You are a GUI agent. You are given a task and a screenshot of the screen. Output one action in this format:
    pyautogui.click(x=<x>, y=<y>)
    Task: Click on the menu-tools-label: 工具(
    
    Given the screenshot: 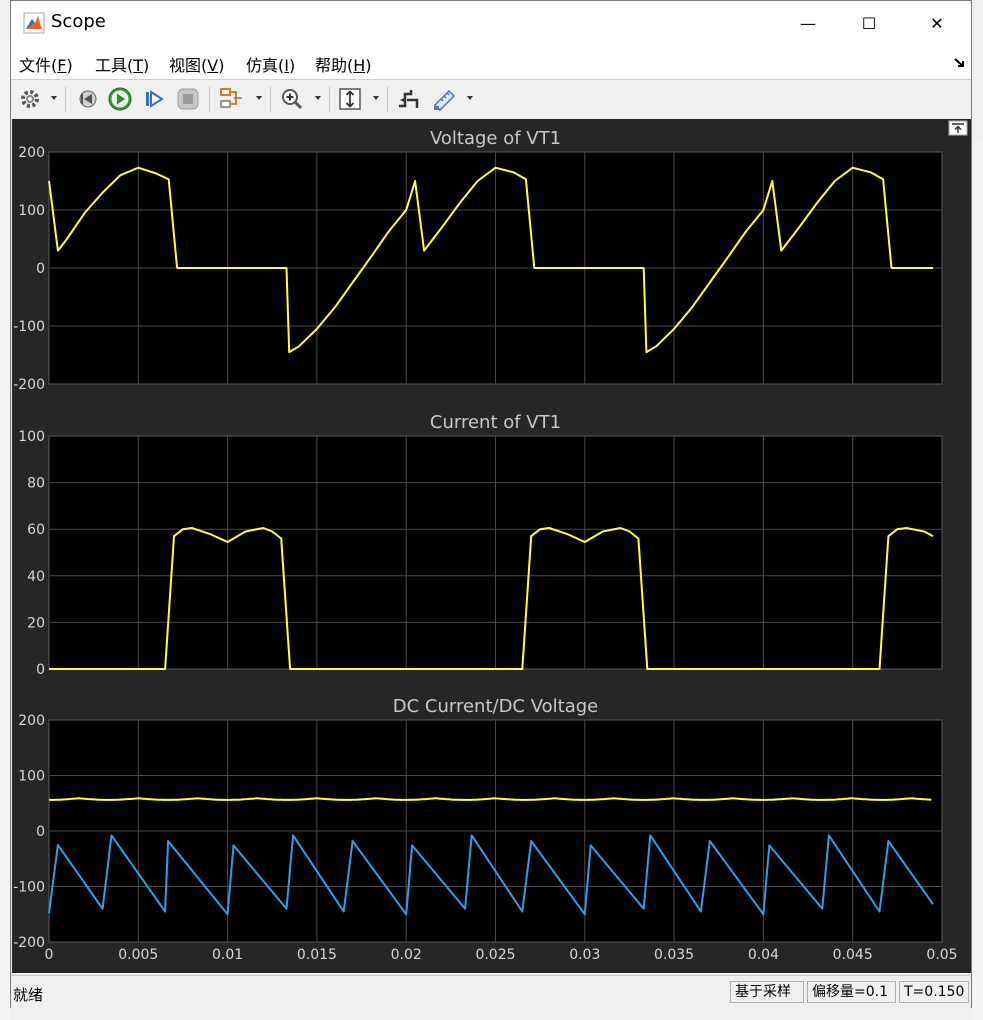 What is the action you would take?
    pyautogui.click(x=114, y=65)
    